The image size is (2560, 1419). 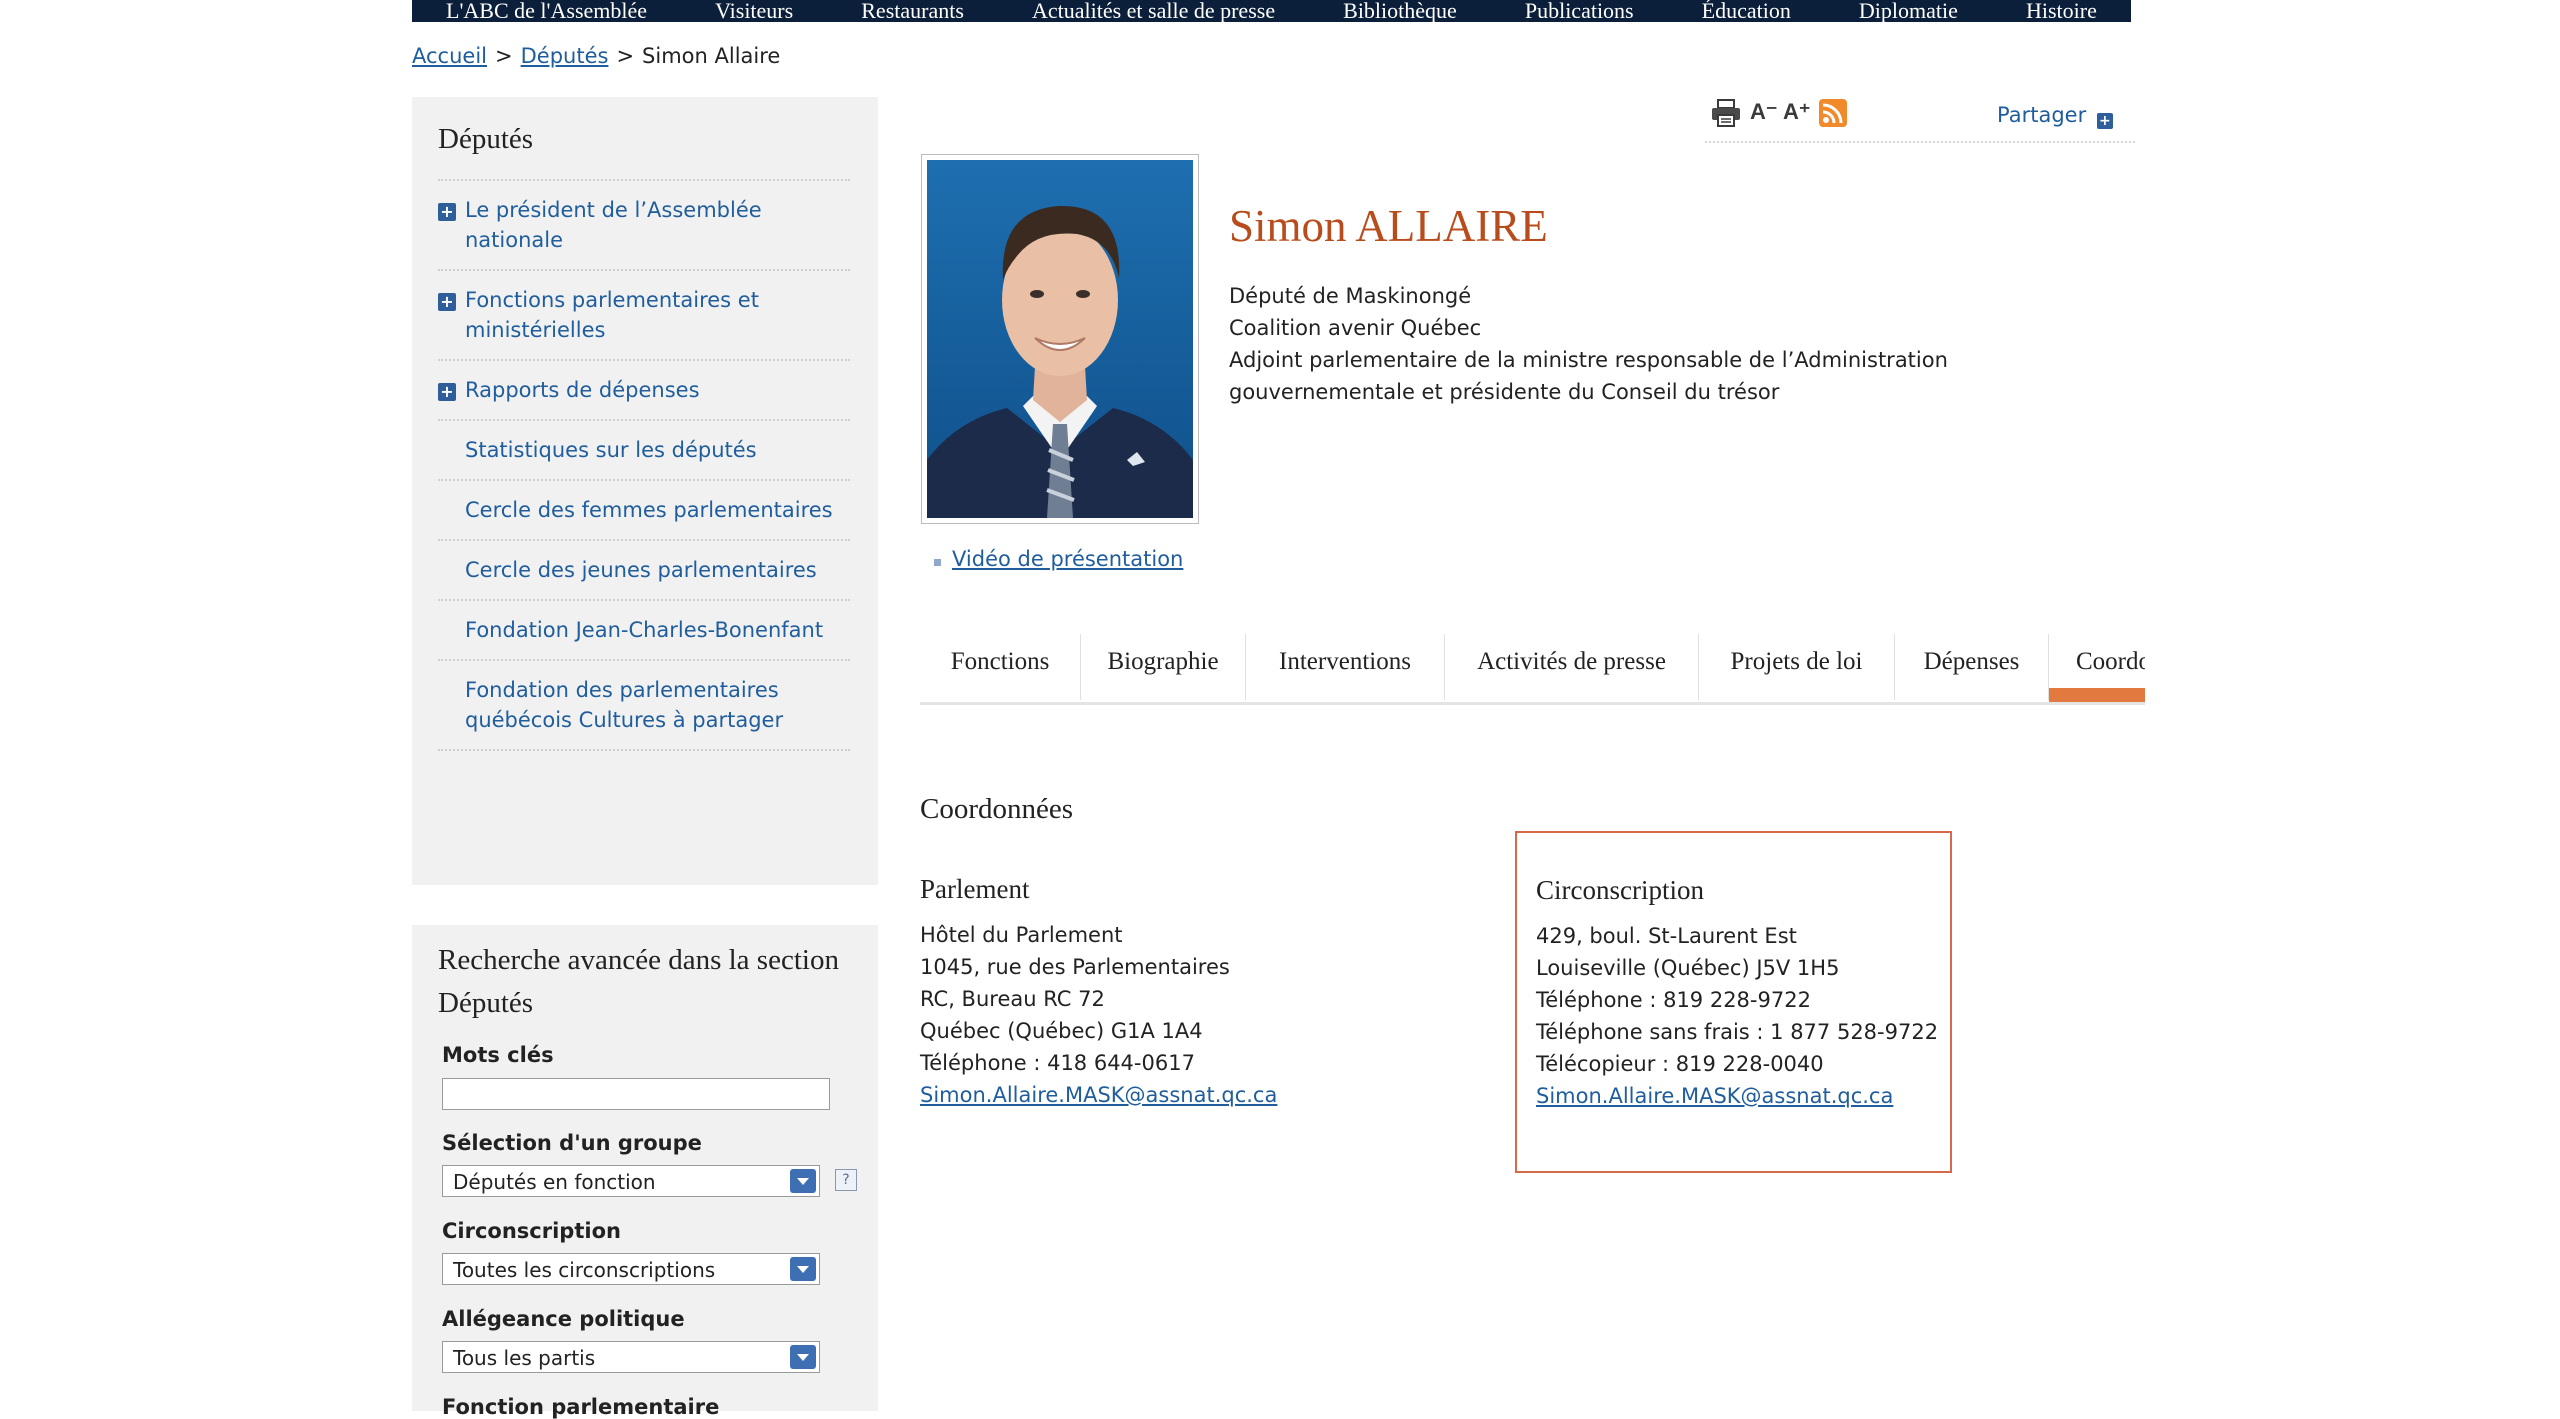 What do you see at coordinates (1057, 1063) in the screenshot?
I see `phone-line: Téléphone : 418 644-0617` at bounding box center [1057, 1063].